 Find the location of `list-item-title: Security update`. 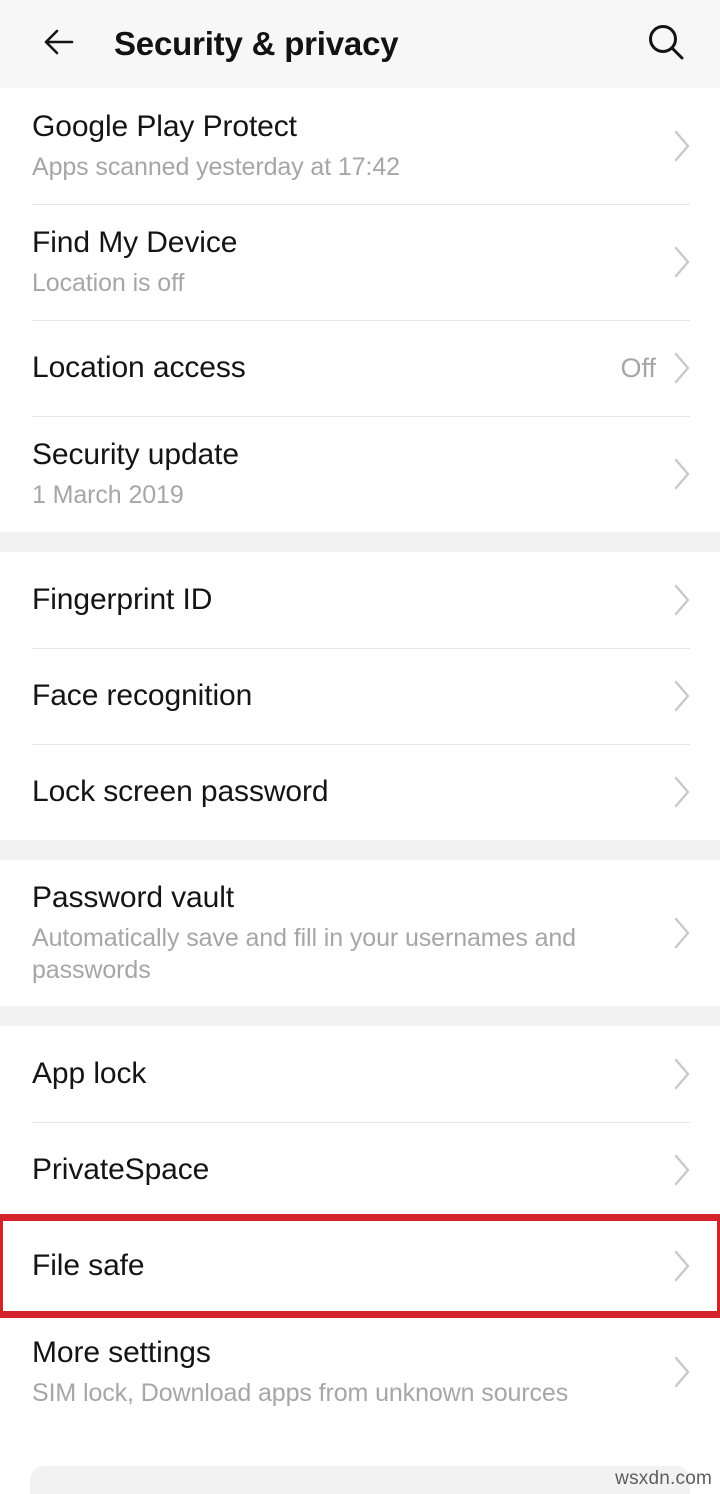

list-item-title: Security update is located at coordinates (135, 454).